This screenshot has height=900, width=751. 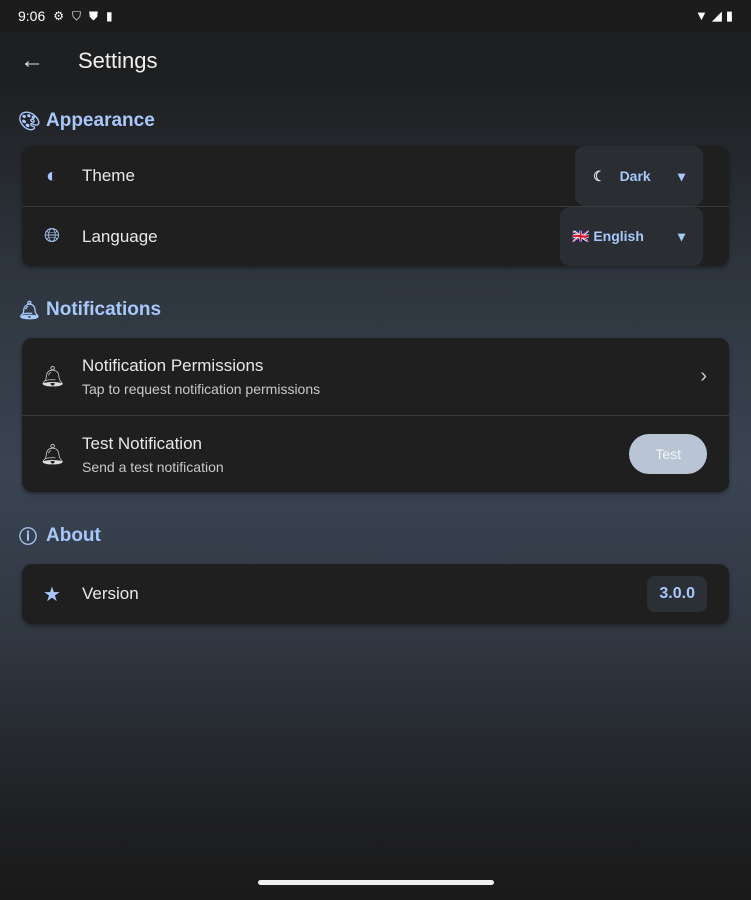 What do you see at coordinates (375, 176) in the screenshot?
I see `theme-row: ◐ Theme ☾ Dark ▾` at bounding box center [375, 176].